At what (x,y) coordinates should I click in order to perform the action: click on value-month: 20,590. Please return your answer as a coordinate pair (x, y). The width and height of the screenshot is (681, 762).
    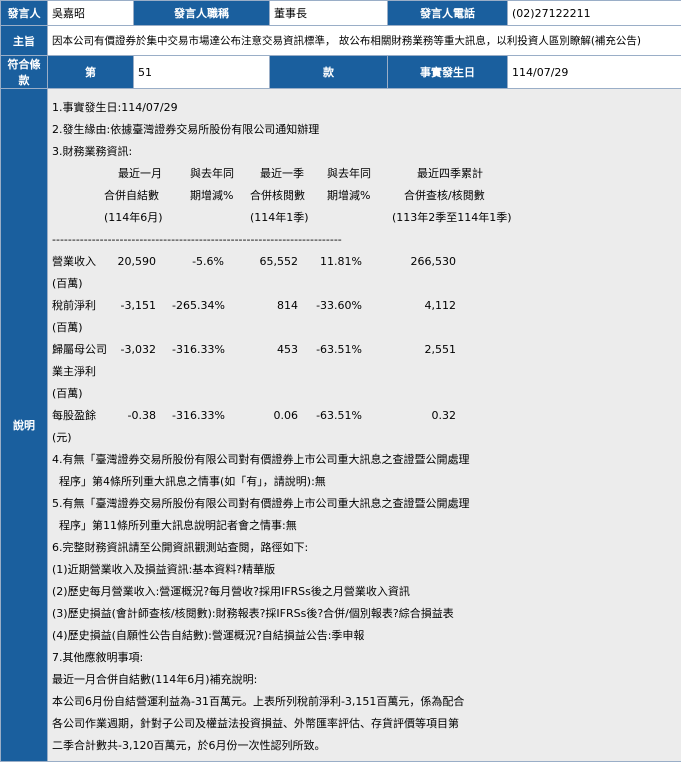
    Looking at the image, I should click on (133, 262).